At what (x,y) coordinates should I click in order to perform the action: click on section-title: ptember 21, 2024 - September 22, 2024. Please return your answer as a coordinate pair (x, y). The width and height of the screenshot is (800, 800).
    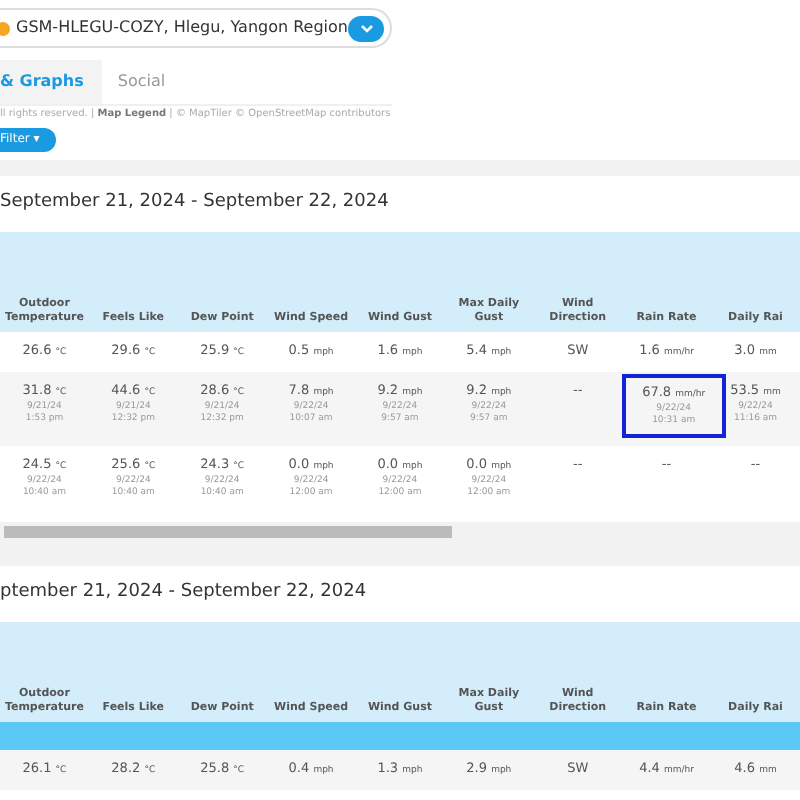
    Looking at the image, I should click on (184, 593).